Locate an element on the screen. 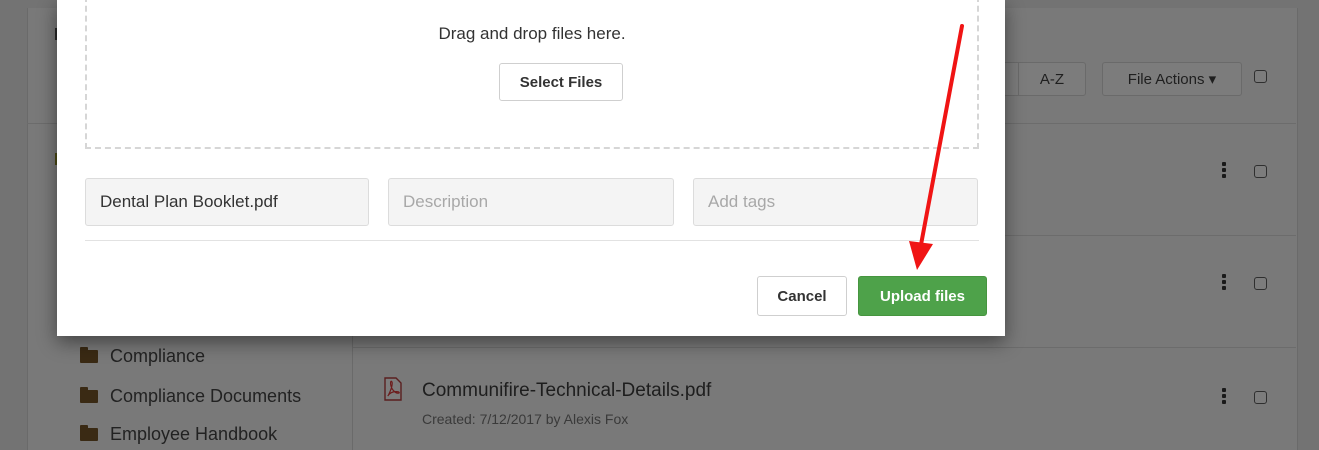 The image size is (1319, 450). description-field is located at coordinates (531, 202).